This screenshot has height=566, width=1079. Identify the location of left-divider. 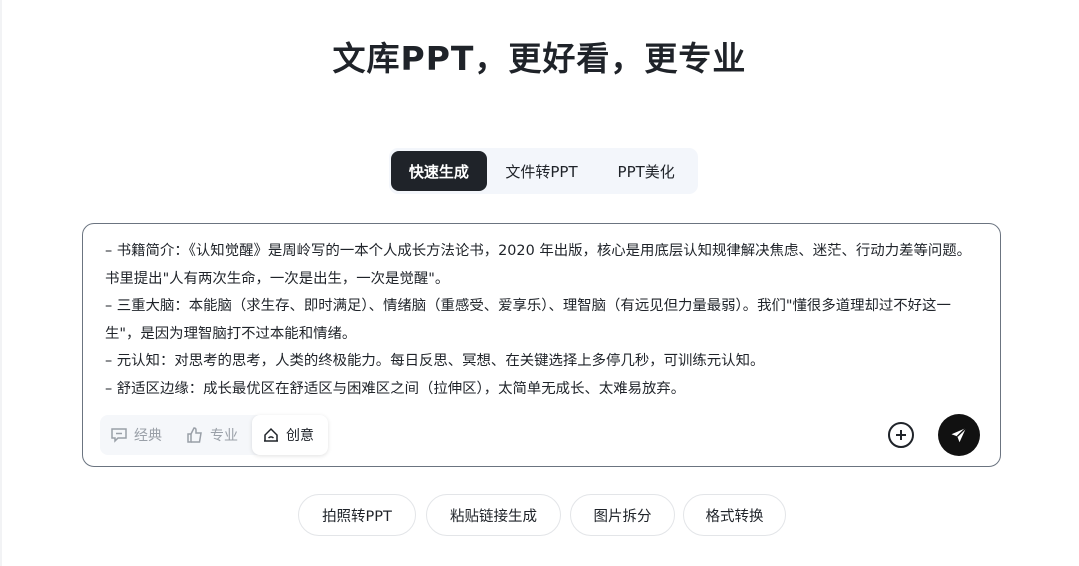
(1, 283).